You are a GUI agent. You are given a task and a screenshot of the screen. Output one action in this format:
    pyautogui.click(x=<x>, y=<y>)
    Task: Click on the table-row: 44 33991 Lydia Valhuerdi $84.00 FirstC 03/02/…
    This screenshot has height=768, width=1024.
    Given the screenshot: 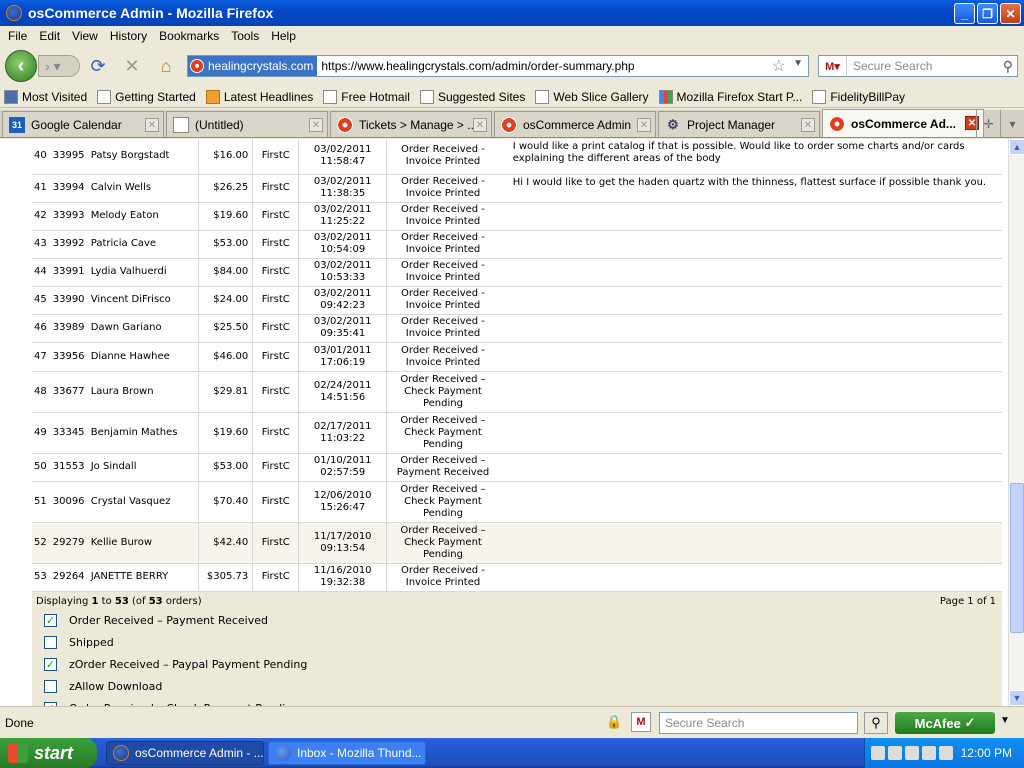 What is the action you would take?
    pyautogui.click(x=517, y=272)
    